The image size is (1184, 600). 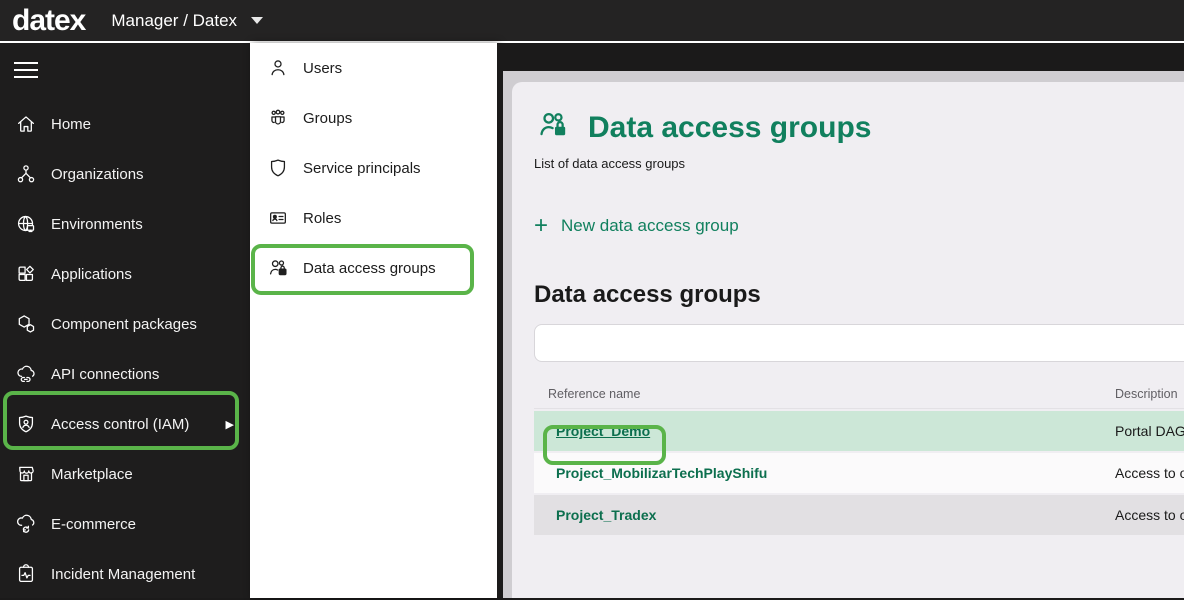 What do you see at coordinates (71, 124) in the screenshot?
I see `sidebar-item-label: Home` at bounding box center [71, 124].